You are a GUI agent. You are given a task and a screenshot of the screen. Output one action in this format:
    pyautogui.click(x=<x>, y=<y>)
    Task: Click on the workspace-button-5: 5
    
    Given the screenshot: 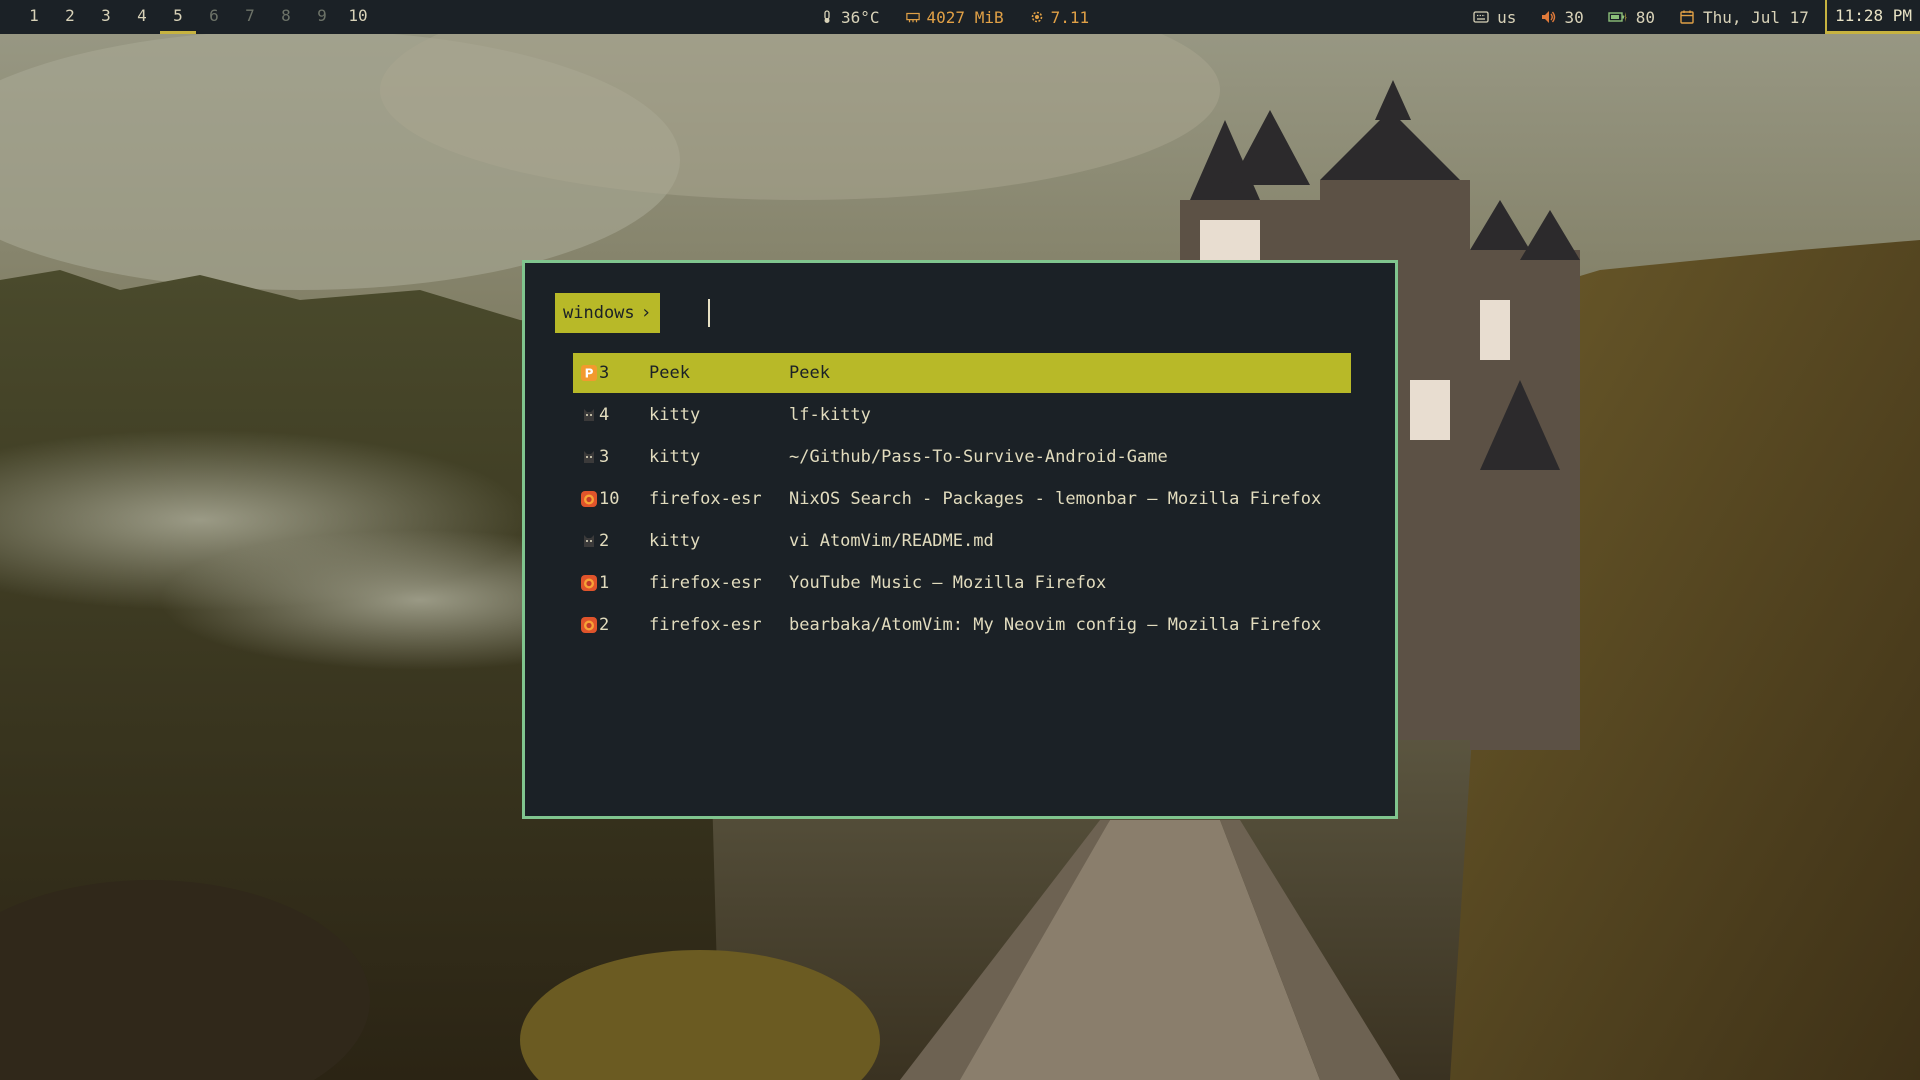 What is the action you would take?
    pyautogui.click(x=178, y=17)
    